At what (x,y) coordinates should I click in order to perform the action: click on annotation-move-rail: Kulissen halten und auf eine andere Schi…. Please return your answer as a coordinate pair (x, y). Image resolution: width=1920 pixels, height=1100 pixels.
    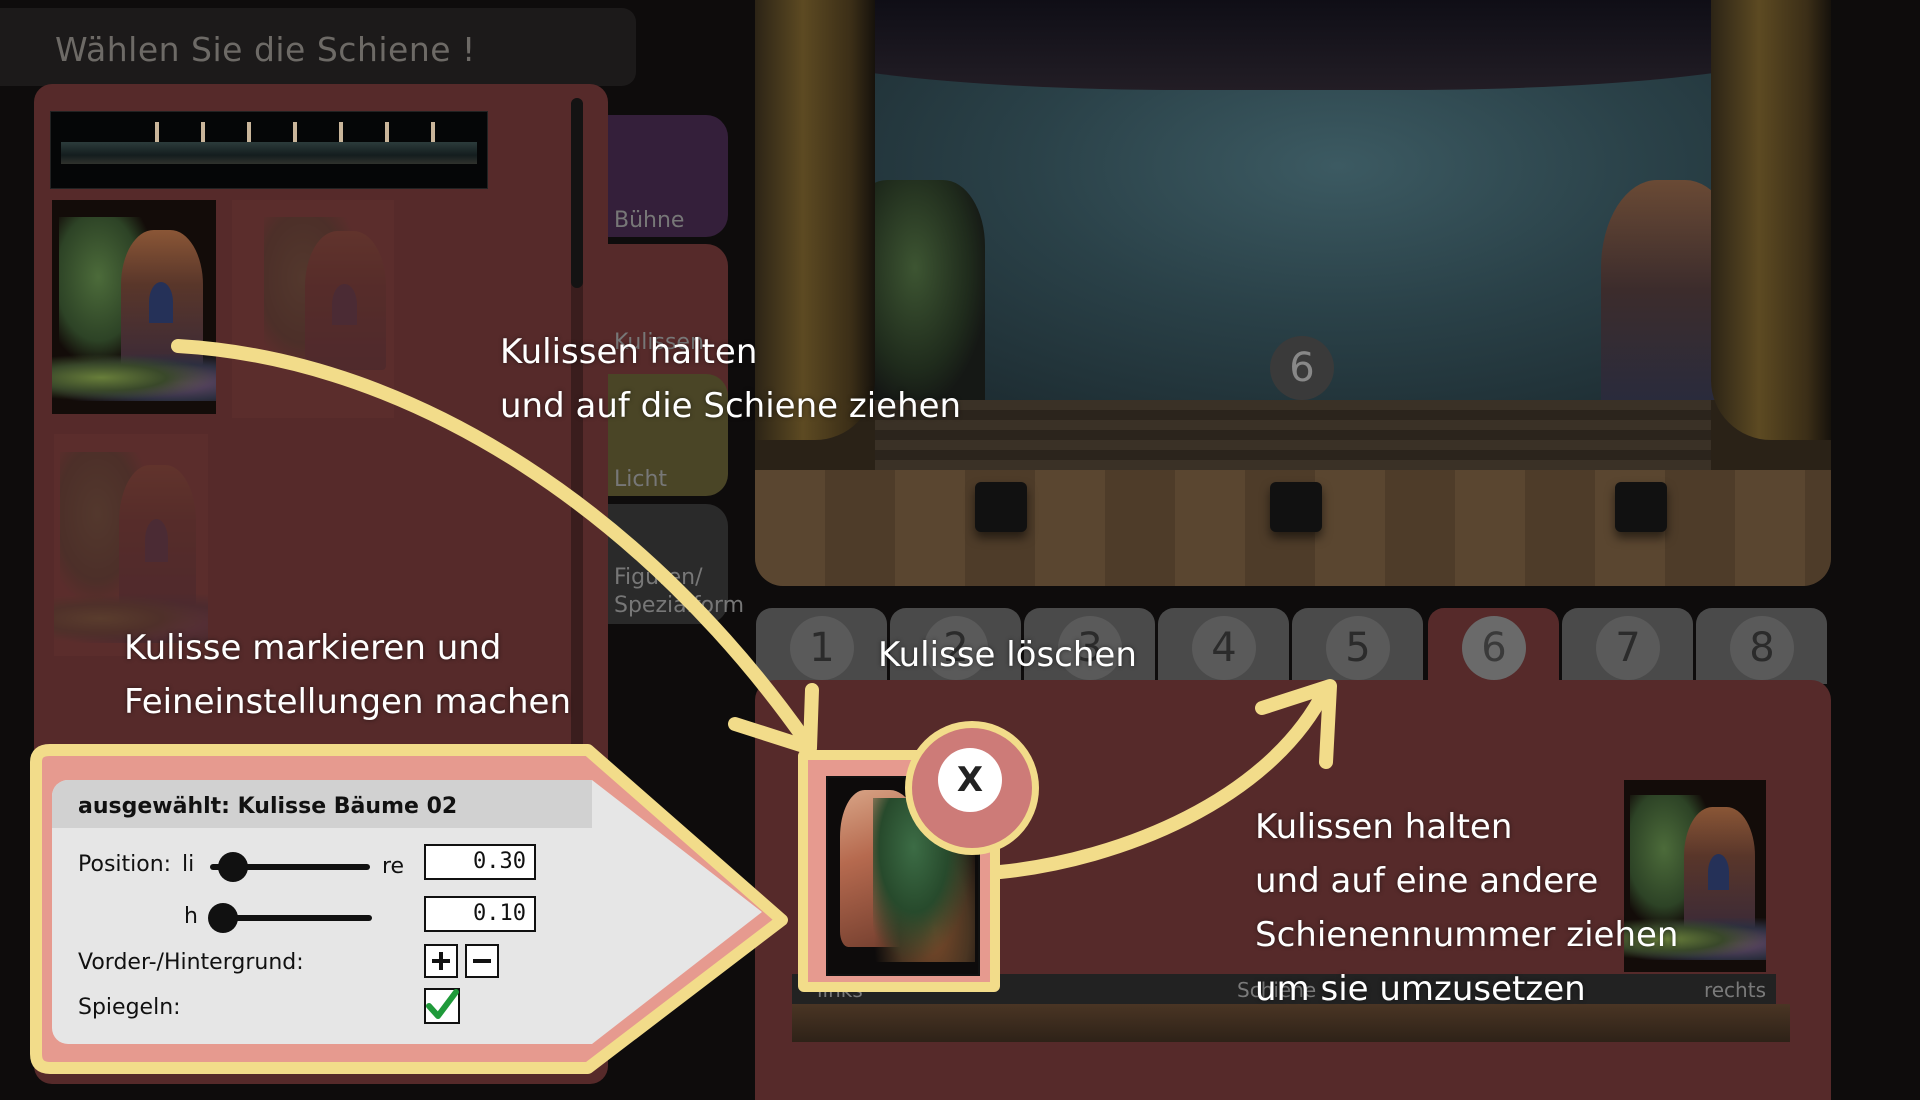
    Looking at the image, I should click on (1467, 908).